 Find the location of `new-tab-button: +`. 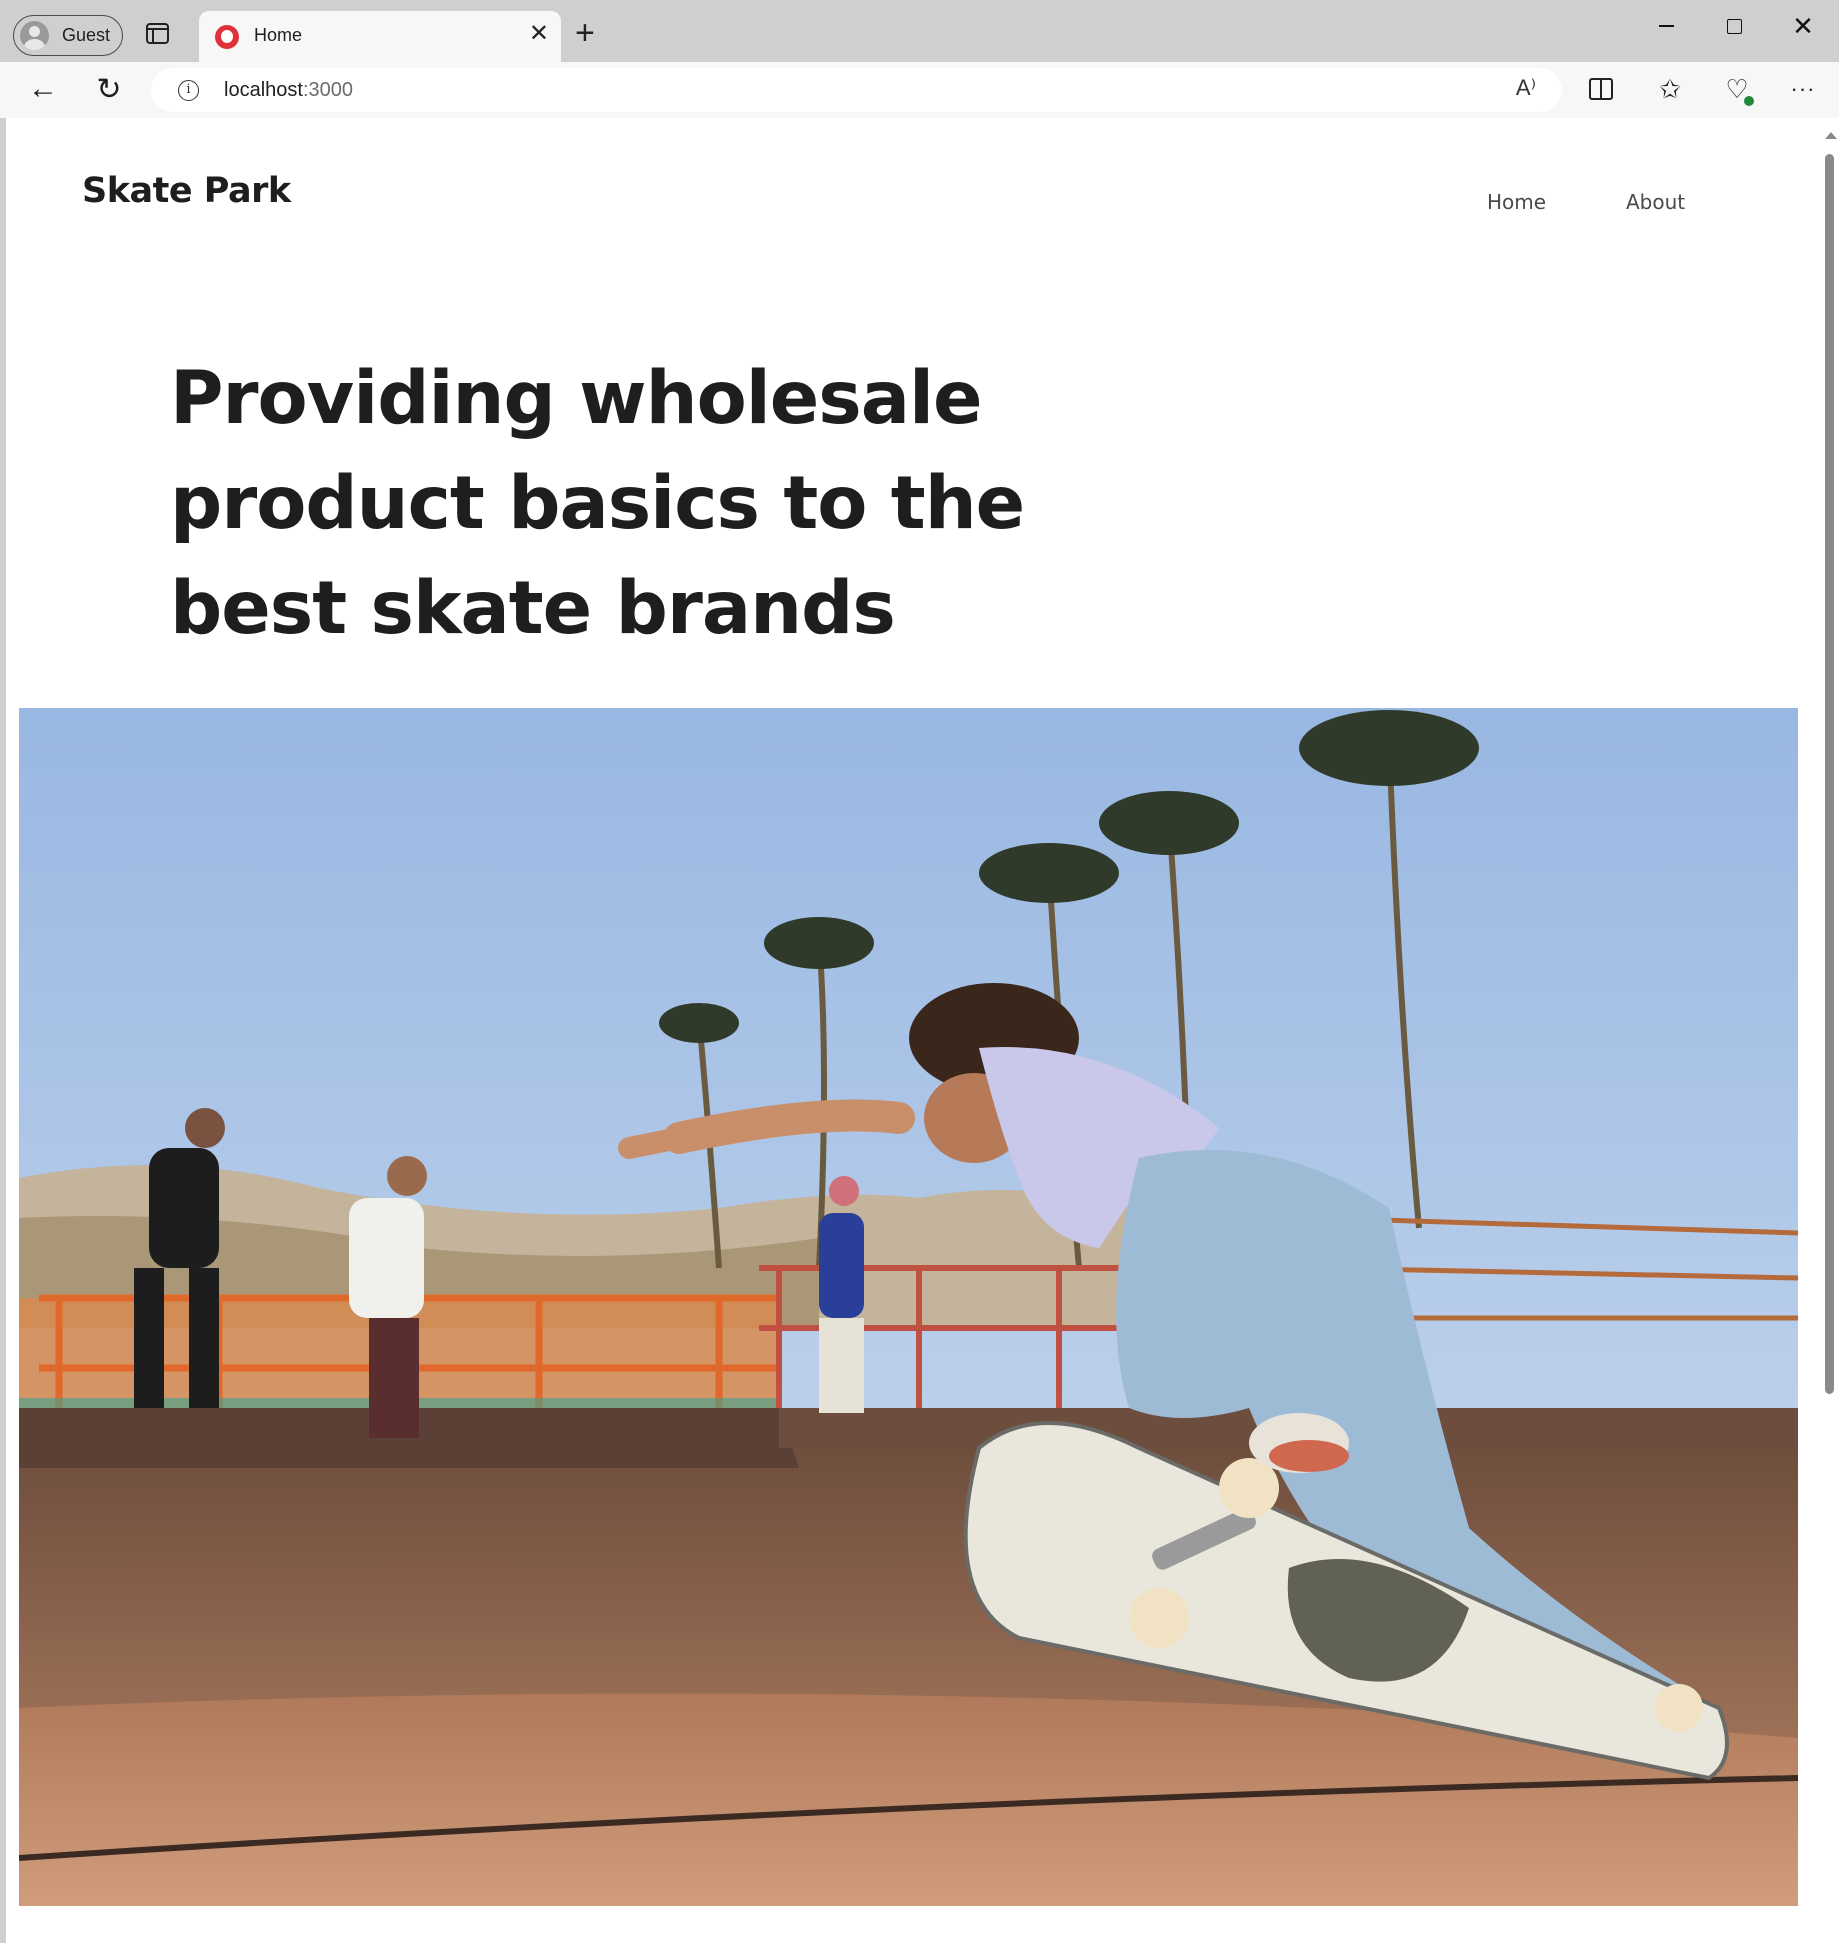

new-tab-button: + is located at coordinates (585, 33).